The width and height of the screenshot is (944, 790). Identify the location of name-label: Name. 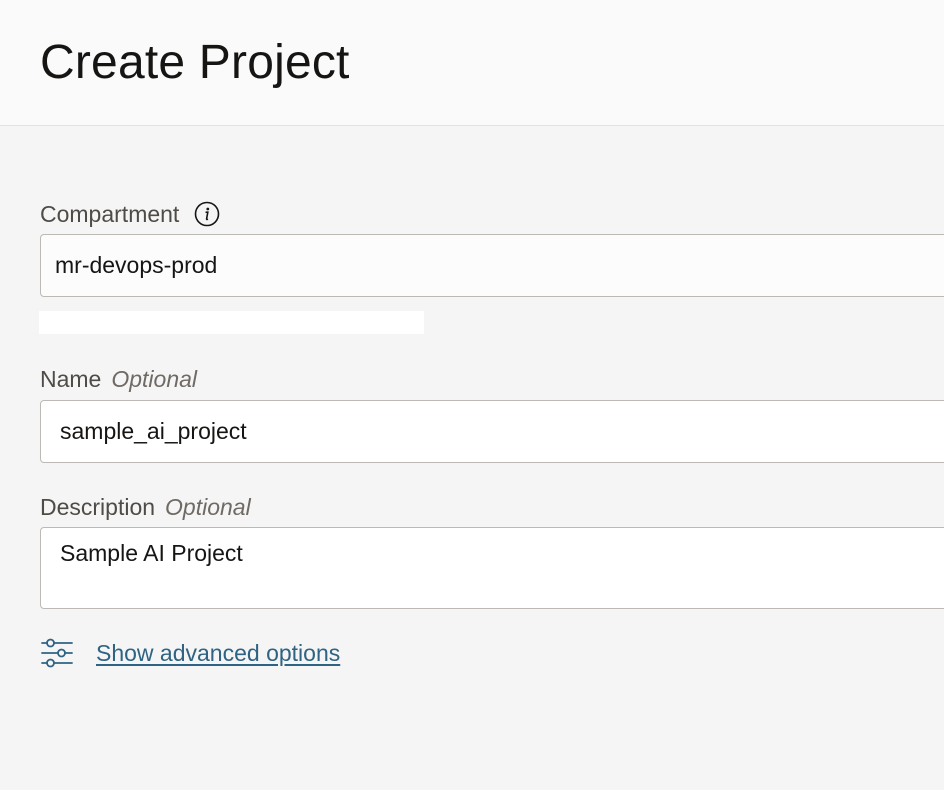
(71, 378).